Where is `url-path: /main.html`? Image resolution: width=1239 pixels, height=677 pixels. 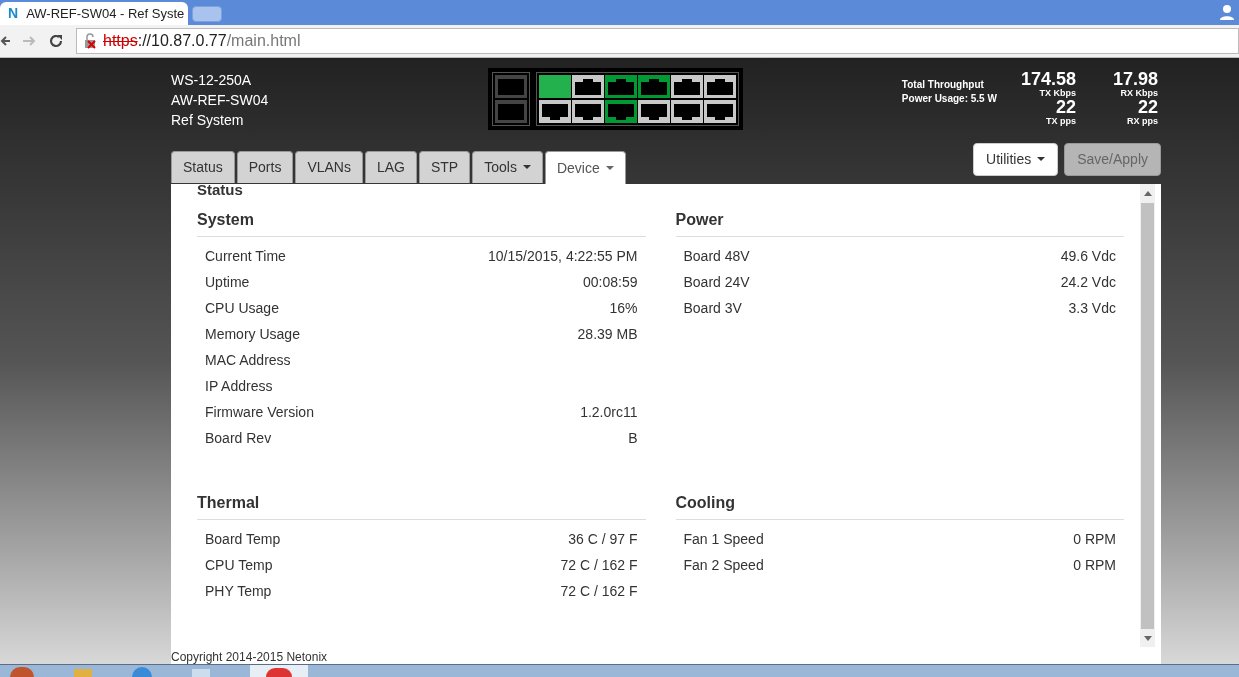
url-path: /main.html is located at coordinates (263, 40).